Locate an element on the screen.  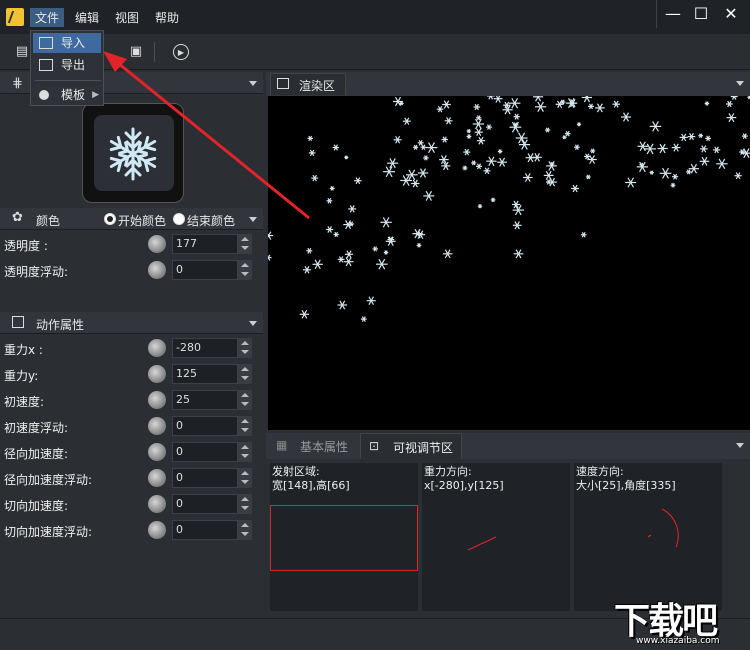
radial-accel-input: 0 is located at coordinates (205, 452).